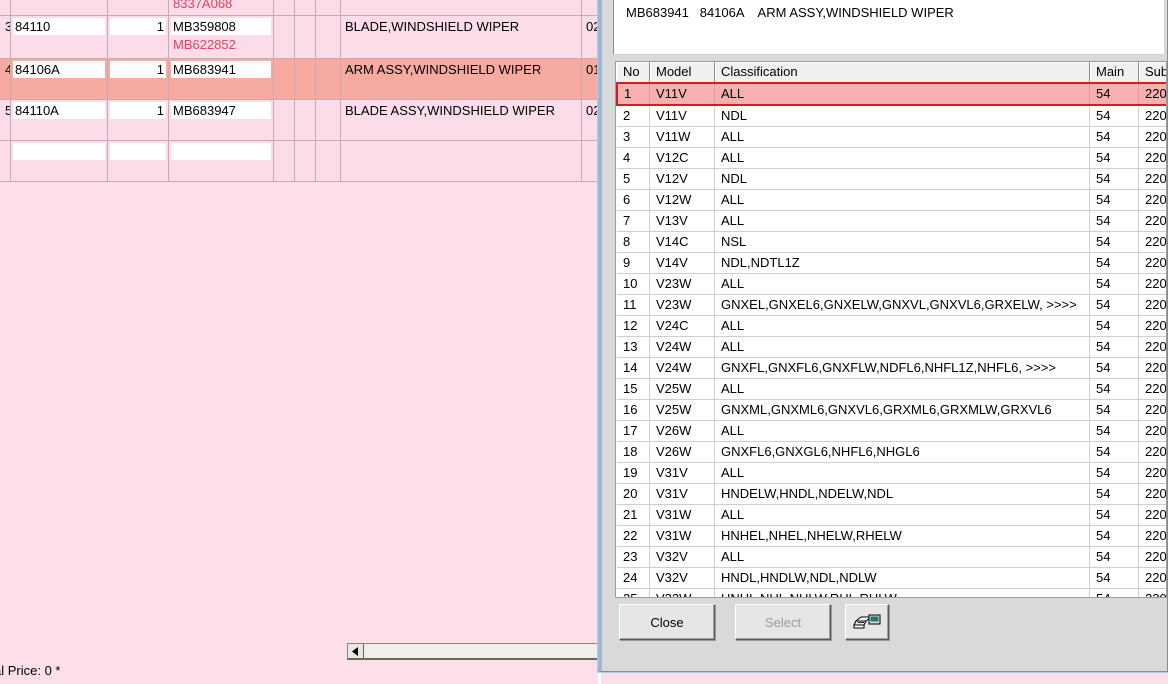 This screenshot has width=1168, height=684. Describe the element at coordinates (1152, 73) in the screenshot. I see `column-header-sub: Sub` at that location.